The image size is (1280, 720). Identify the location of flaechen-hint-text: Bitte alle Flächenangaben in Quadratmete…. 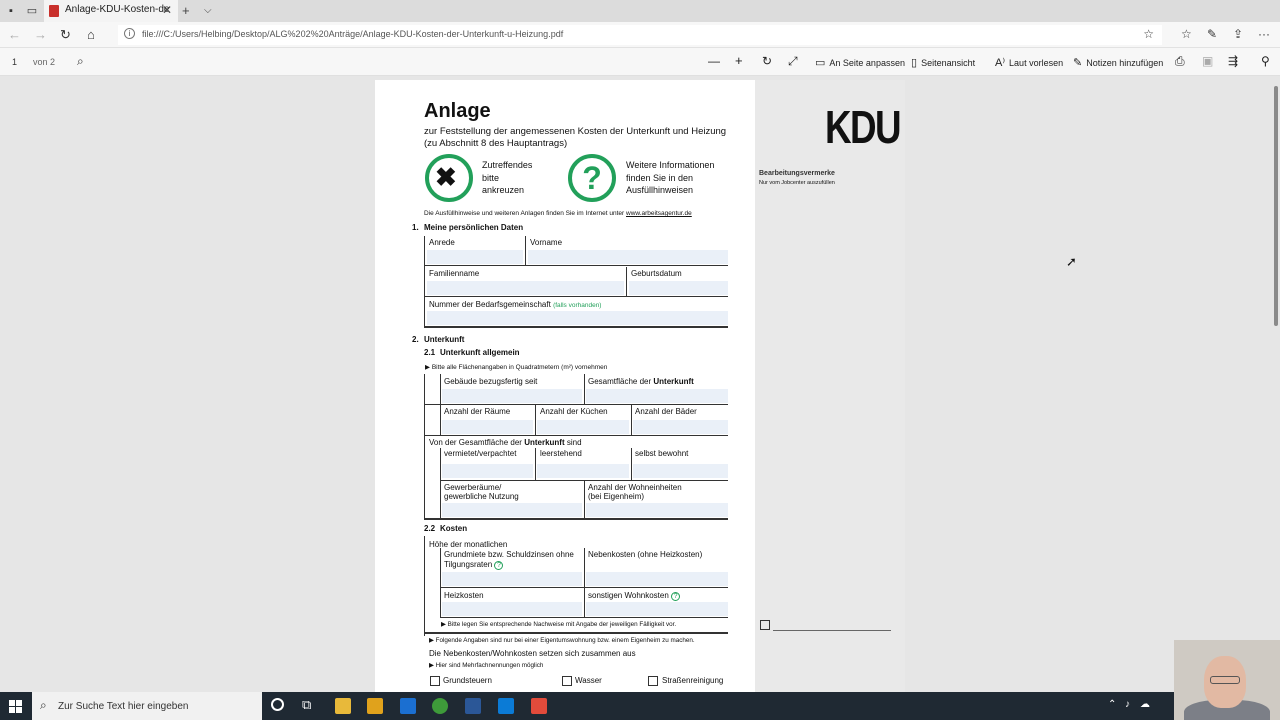
(519, 367).